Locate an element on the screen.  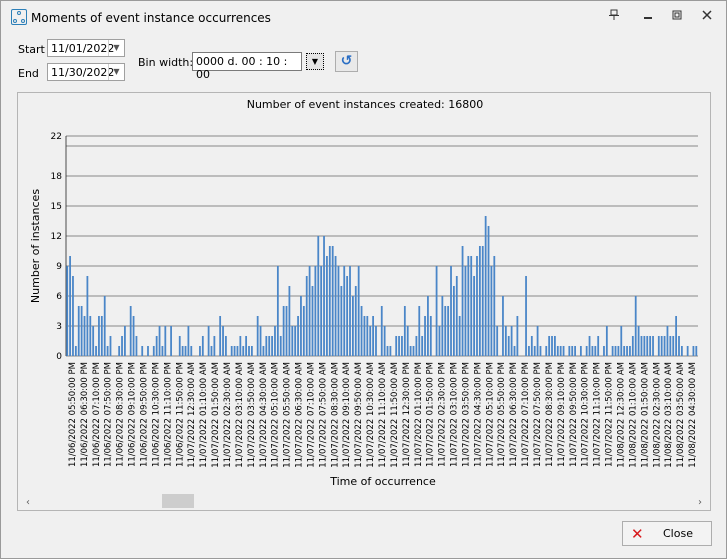
x-tick-label: 11/07/2022 05:10:00 AM is located at coordinates (276, 415).